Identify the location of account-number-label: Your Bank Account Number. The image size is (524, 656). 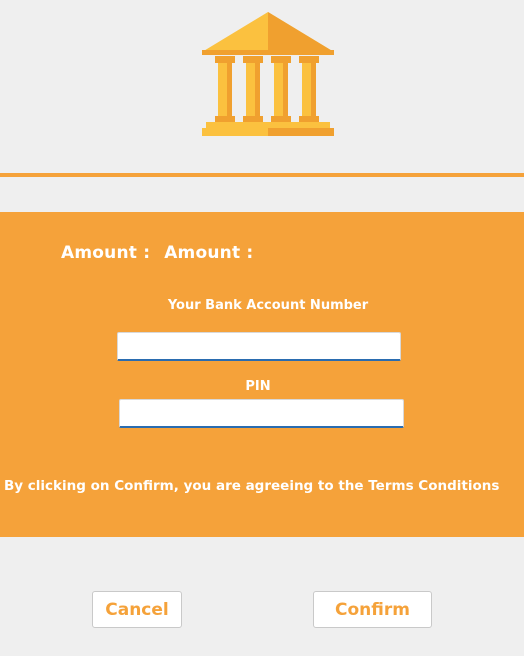
(268, 305).